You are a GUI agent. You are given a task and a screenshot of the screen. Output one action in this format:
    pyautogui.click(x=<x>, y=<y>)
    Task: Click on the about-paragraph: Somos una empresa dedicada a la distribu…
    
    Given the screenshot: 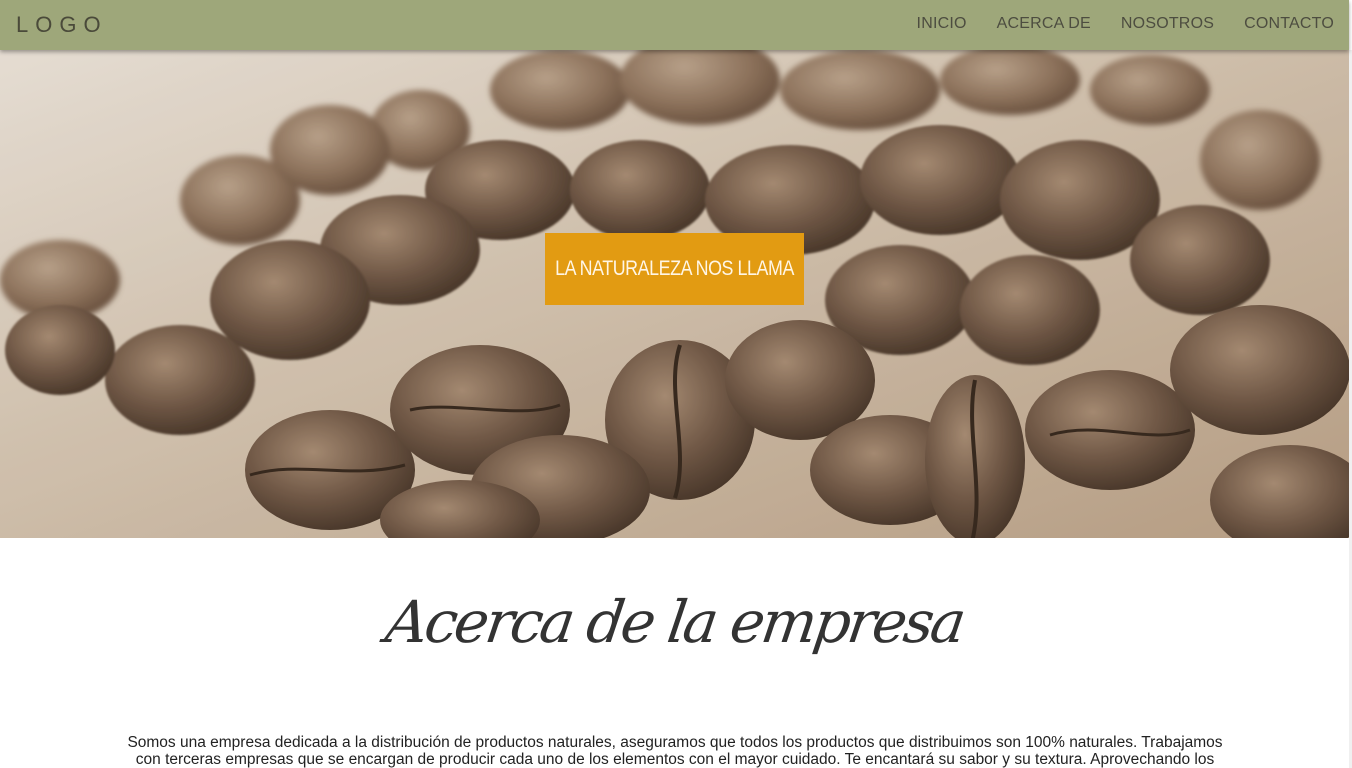 What is the action you would take?
    pyautogui.click(x=675, y=751)
    